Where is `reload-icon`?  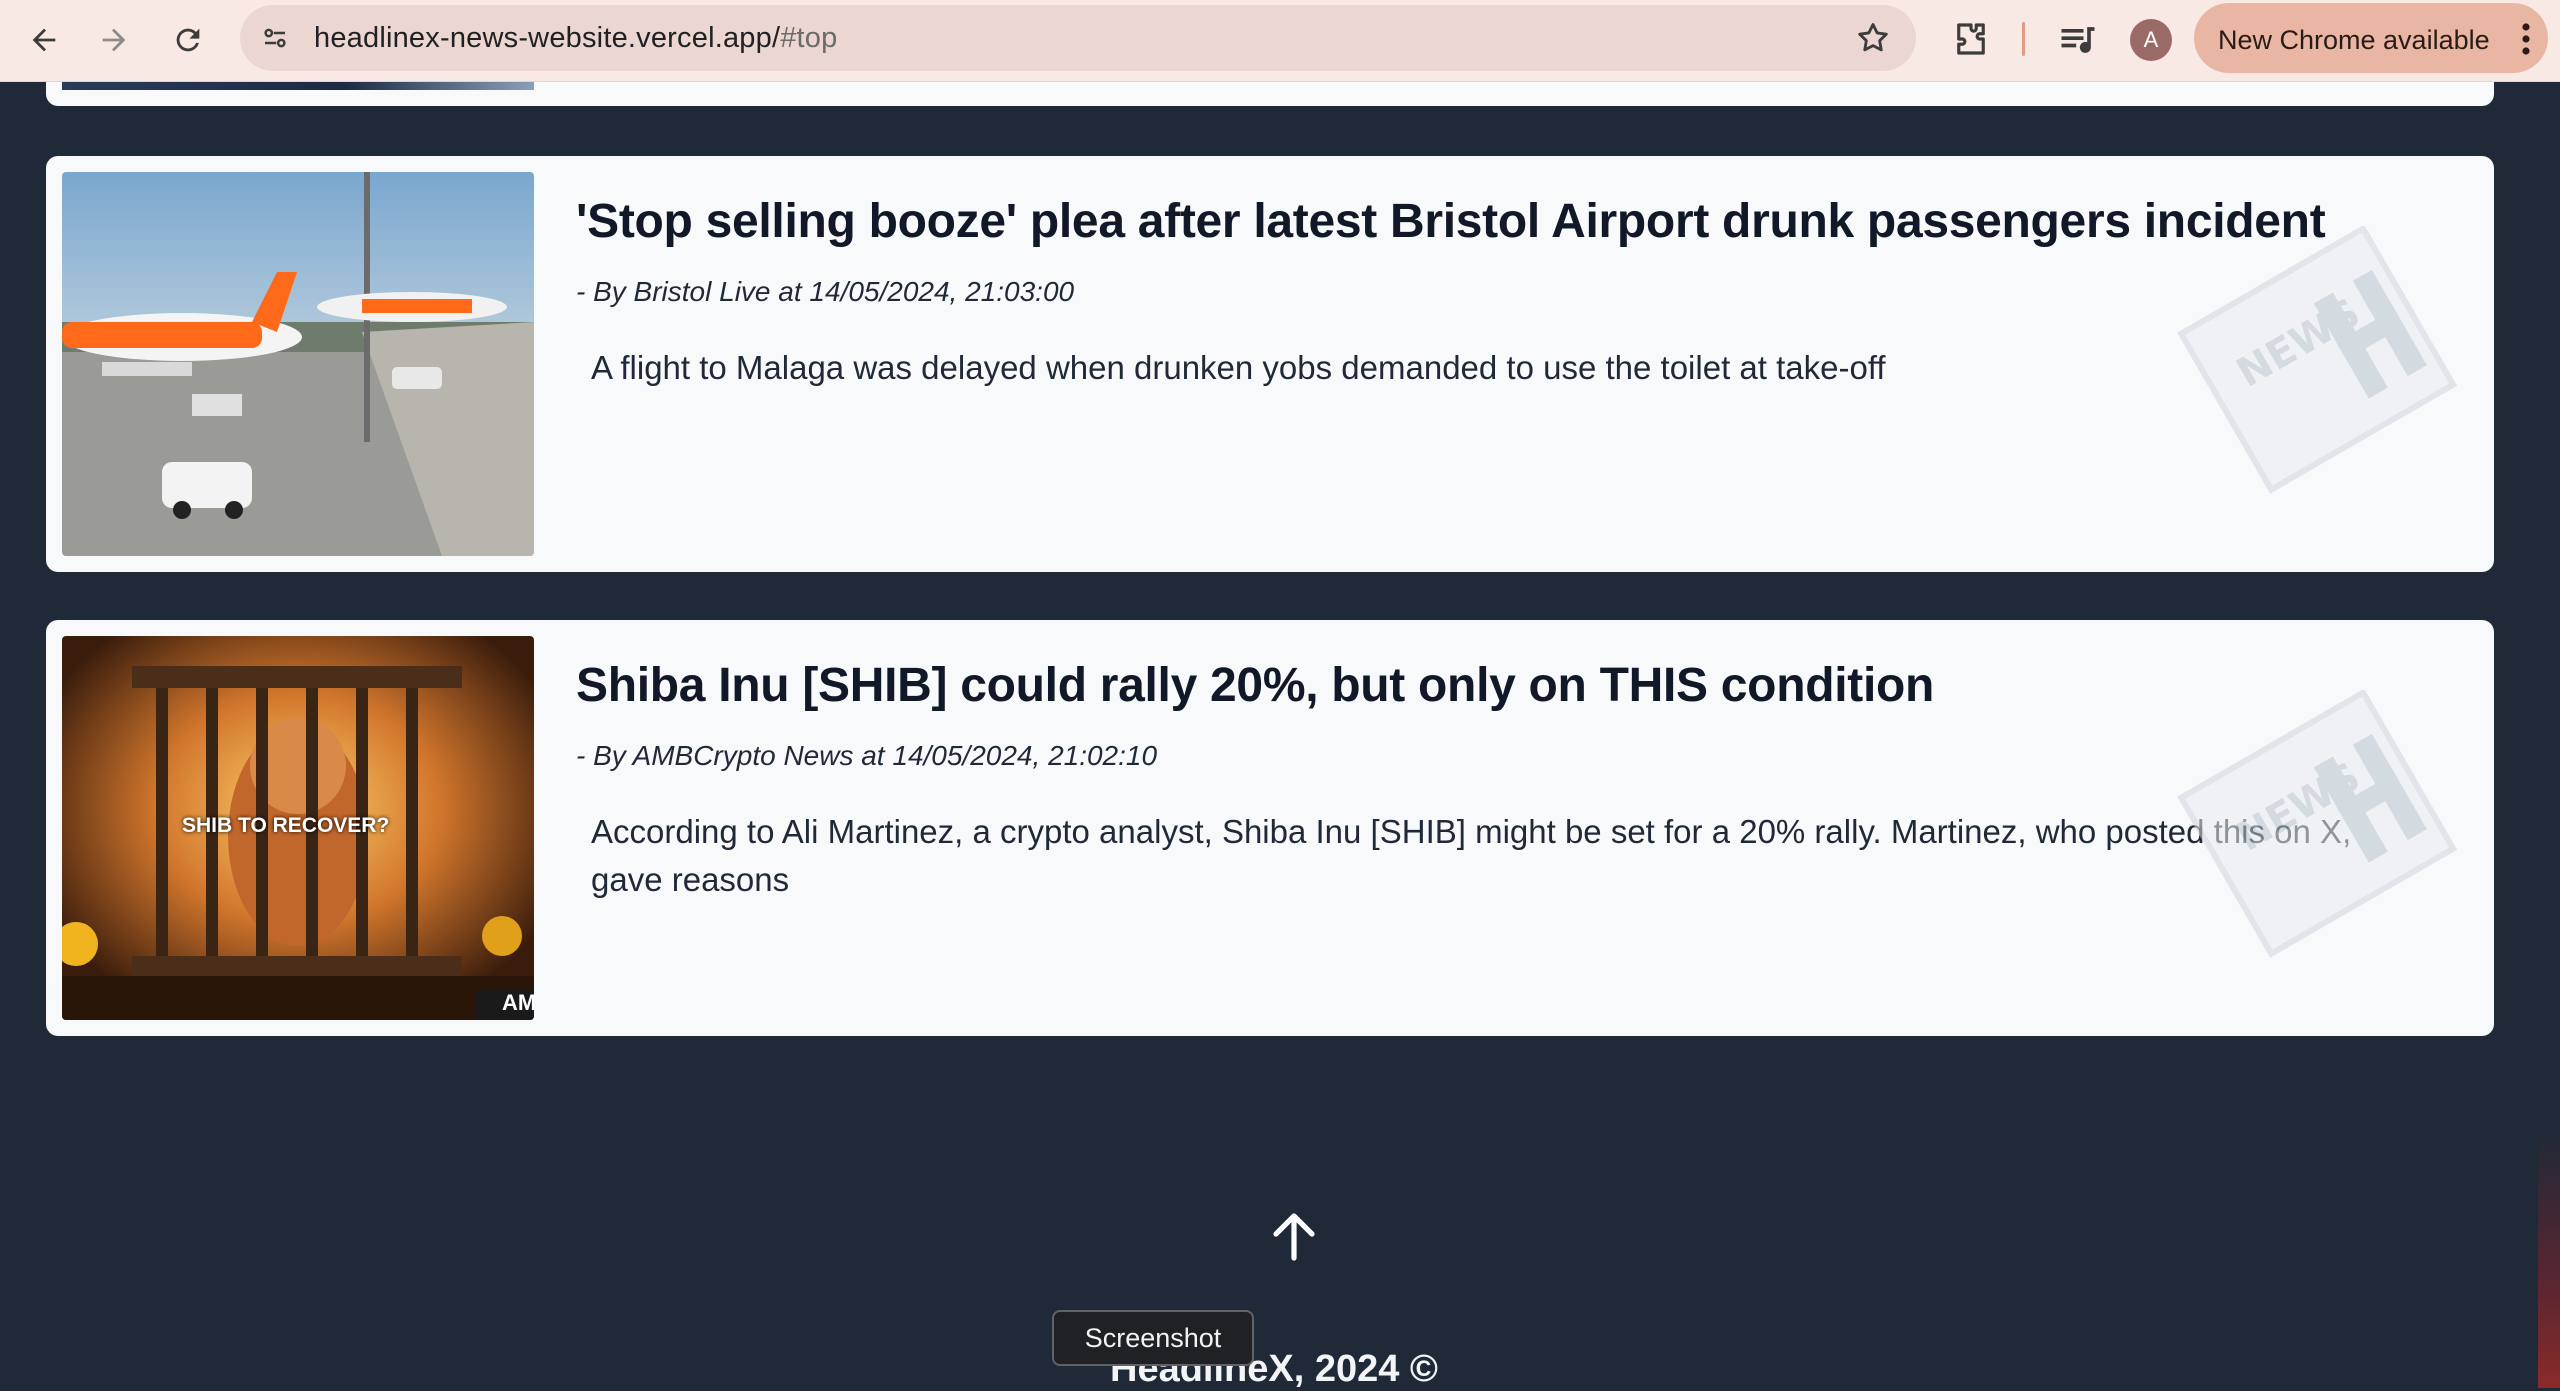 reload-icon is located at coordinates (188, 40).